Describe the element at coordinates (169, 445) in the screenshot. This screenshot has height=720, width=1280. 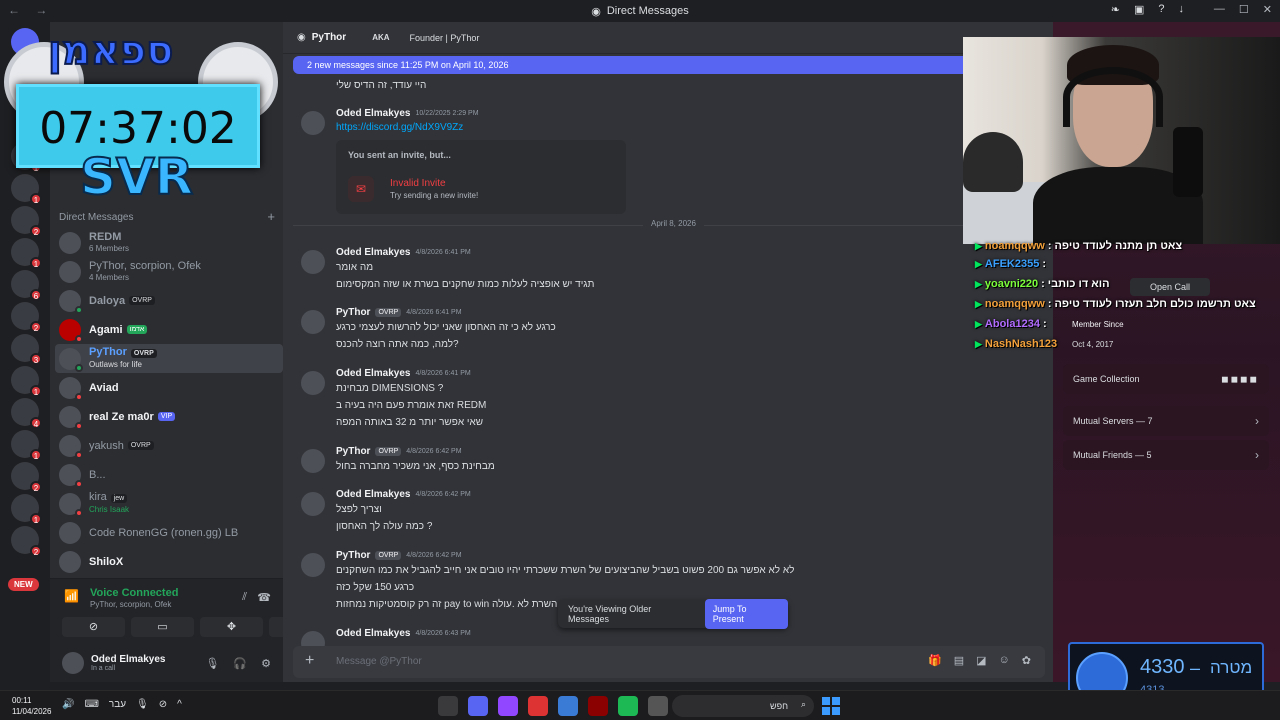
I see `dm-item: yakush OVRP` at that location.